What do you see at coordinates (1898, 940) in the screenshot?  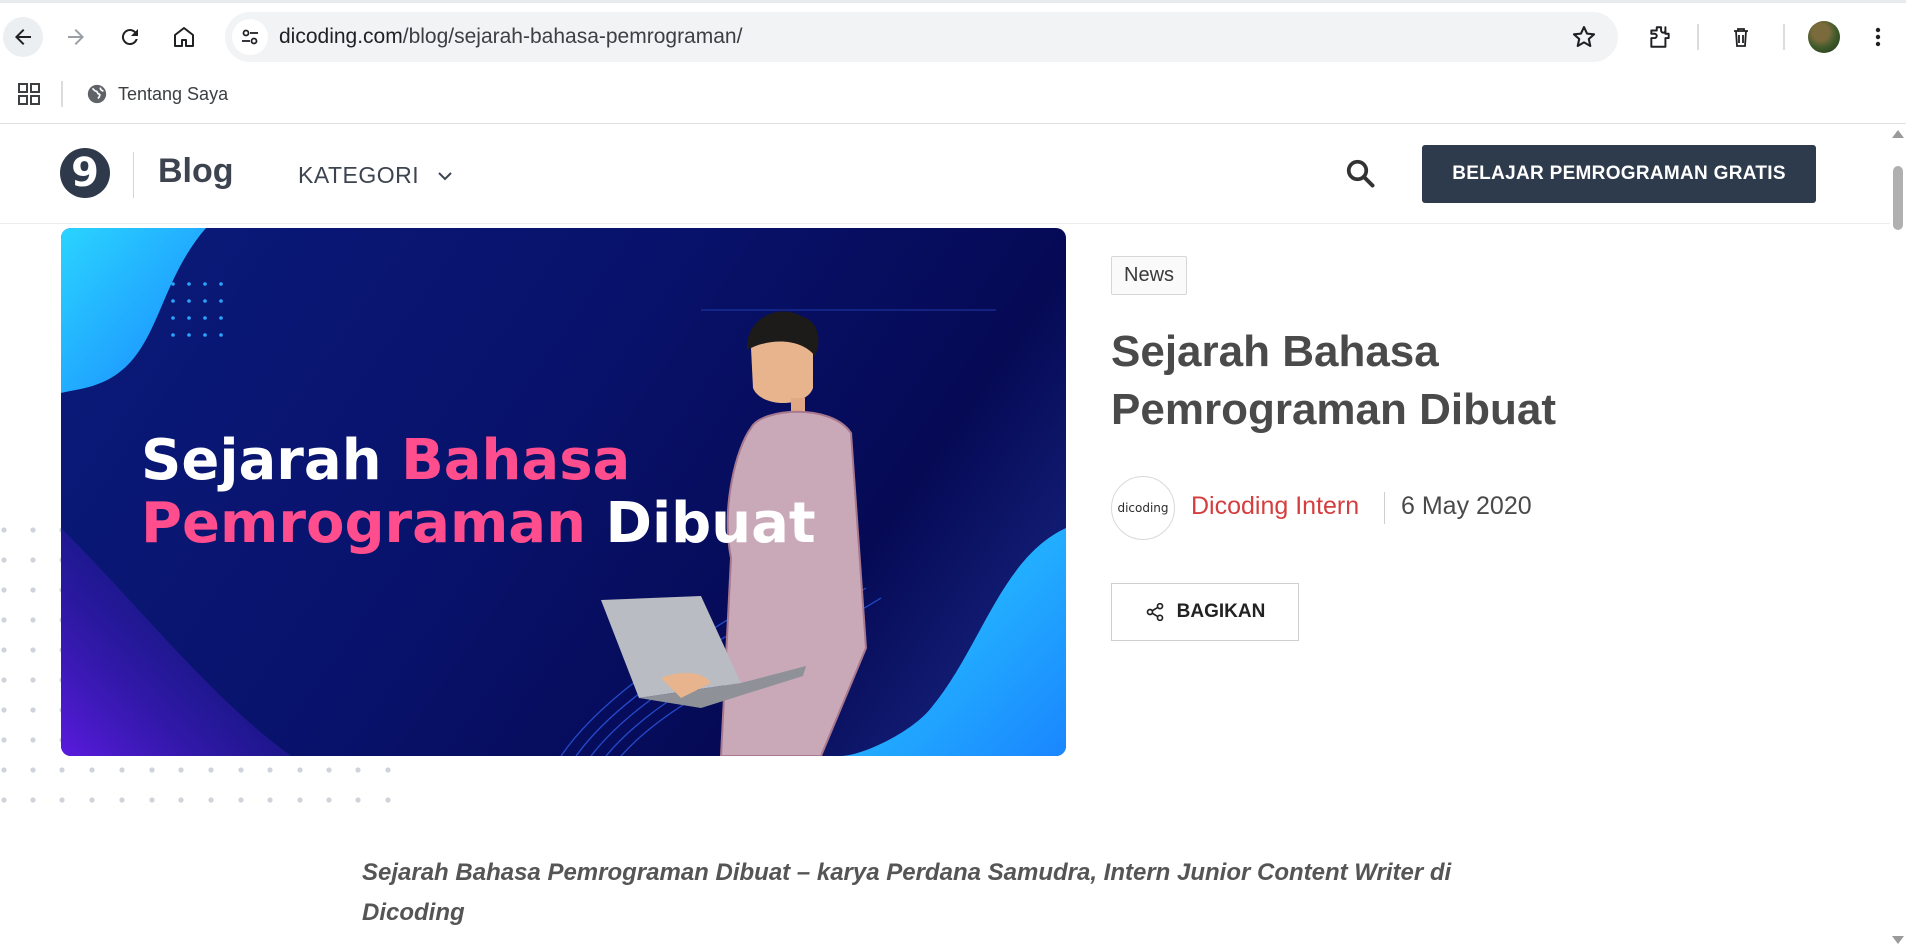 I see `scroll-down-arrow` at bounding box center [1898, 940].